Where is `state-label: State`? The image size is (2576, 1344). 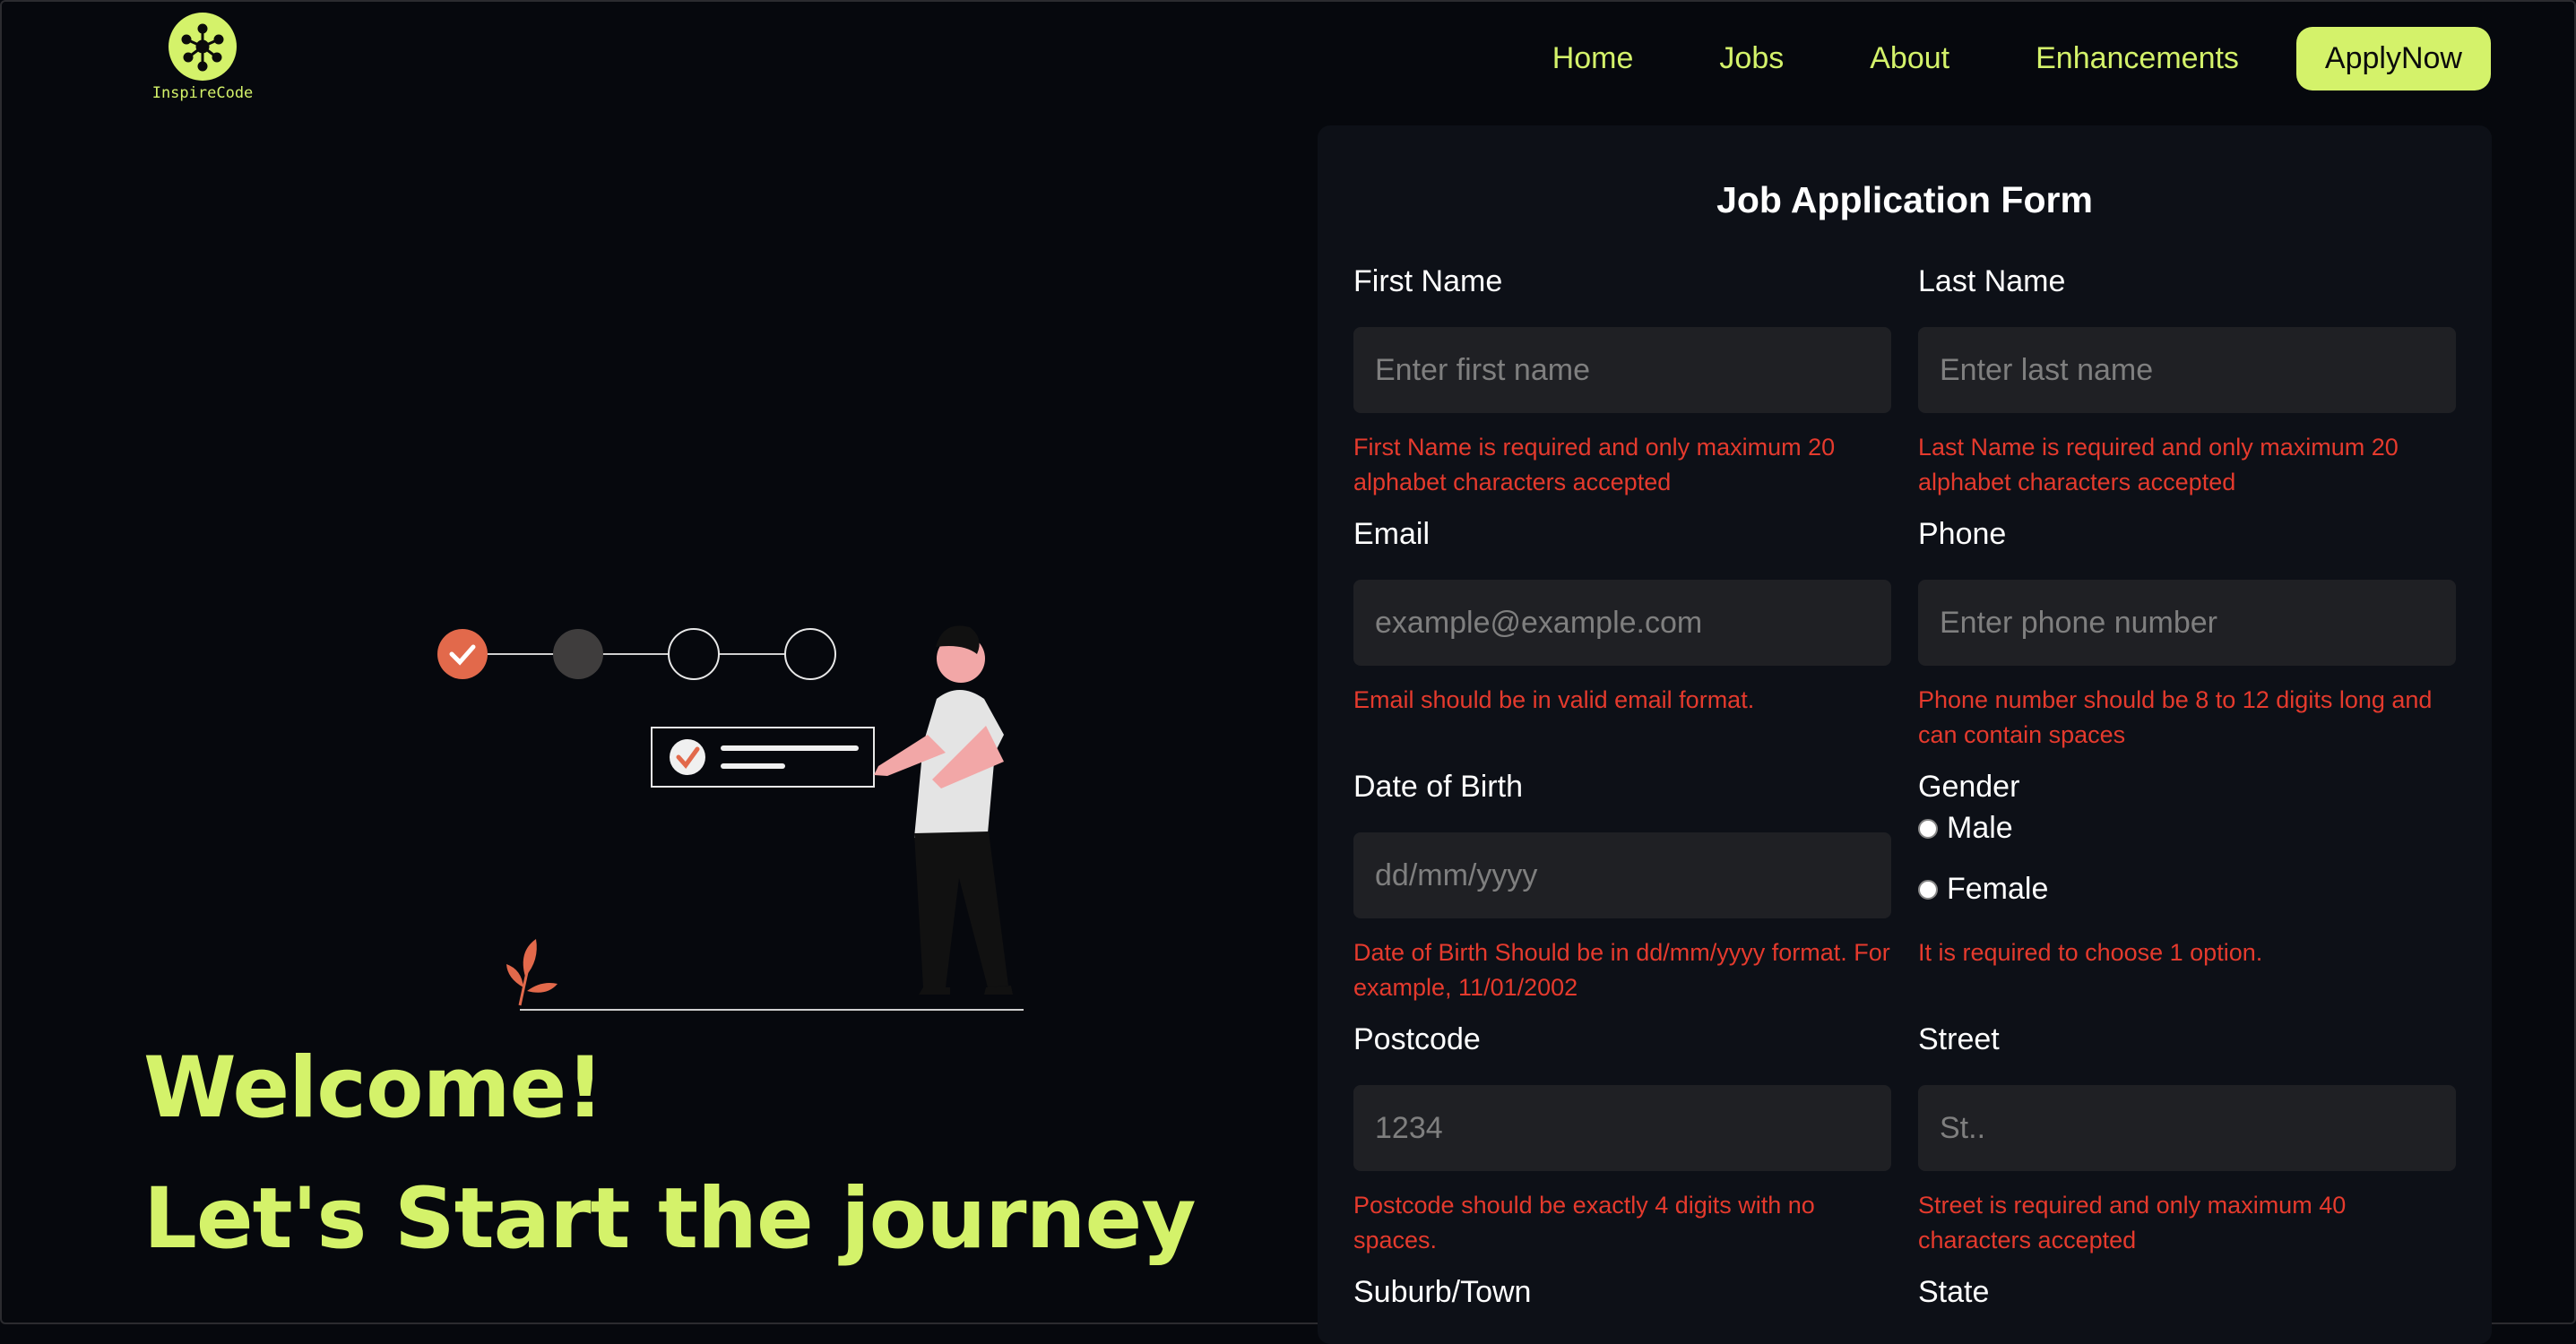 state-label: State is located at coordinates (1954, 1292).